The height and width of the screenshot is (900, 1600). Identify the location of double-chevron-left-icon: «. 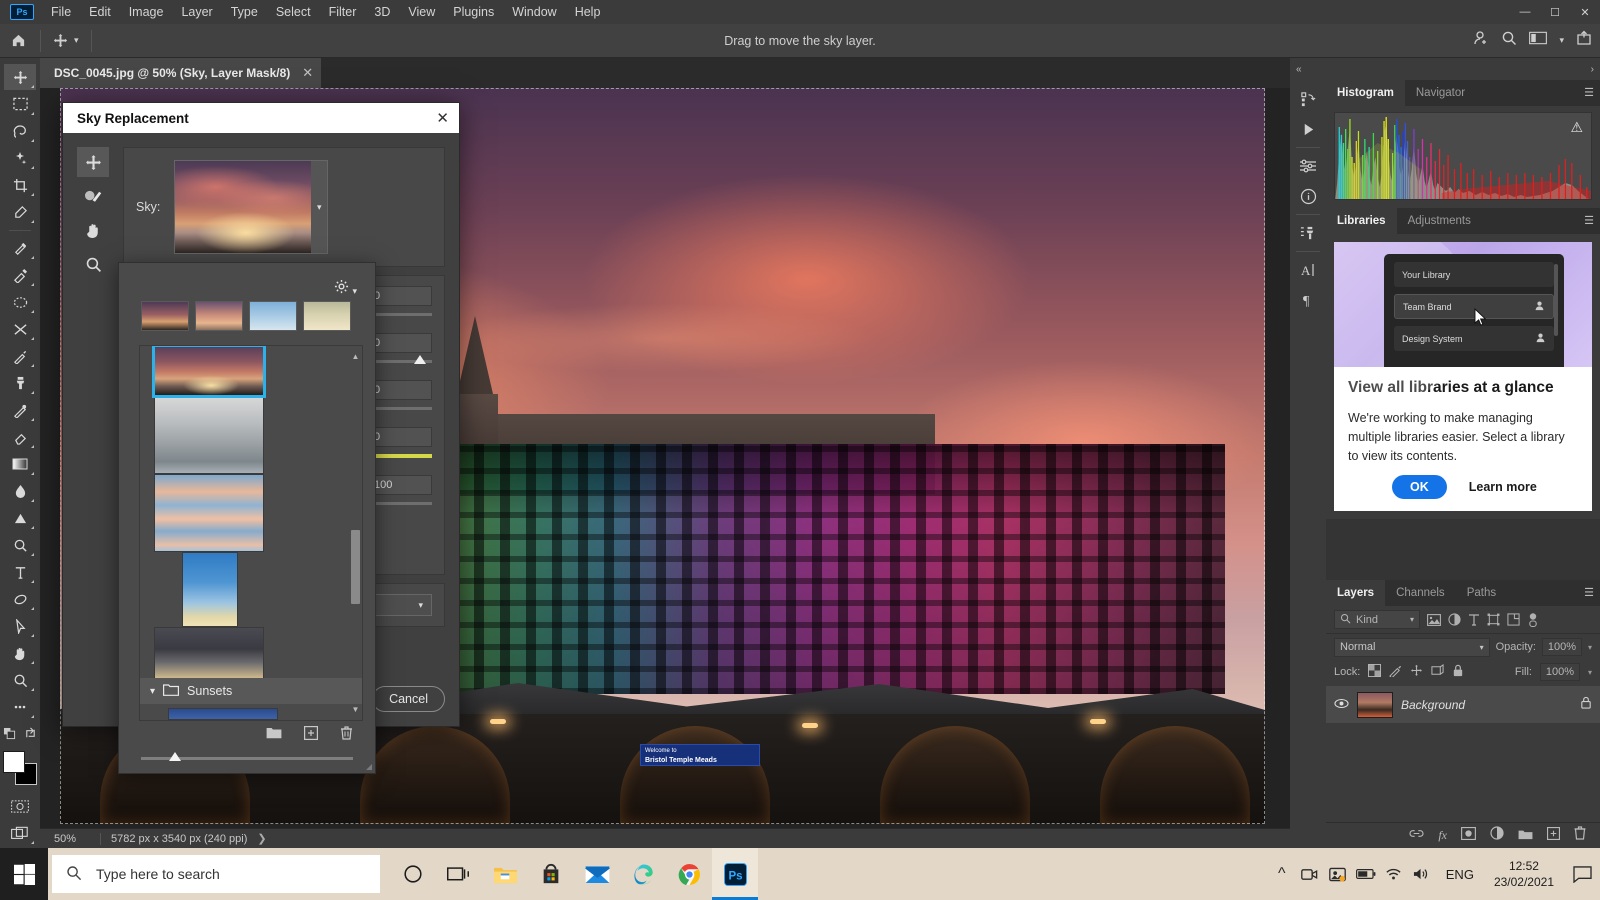
(1299, 69).